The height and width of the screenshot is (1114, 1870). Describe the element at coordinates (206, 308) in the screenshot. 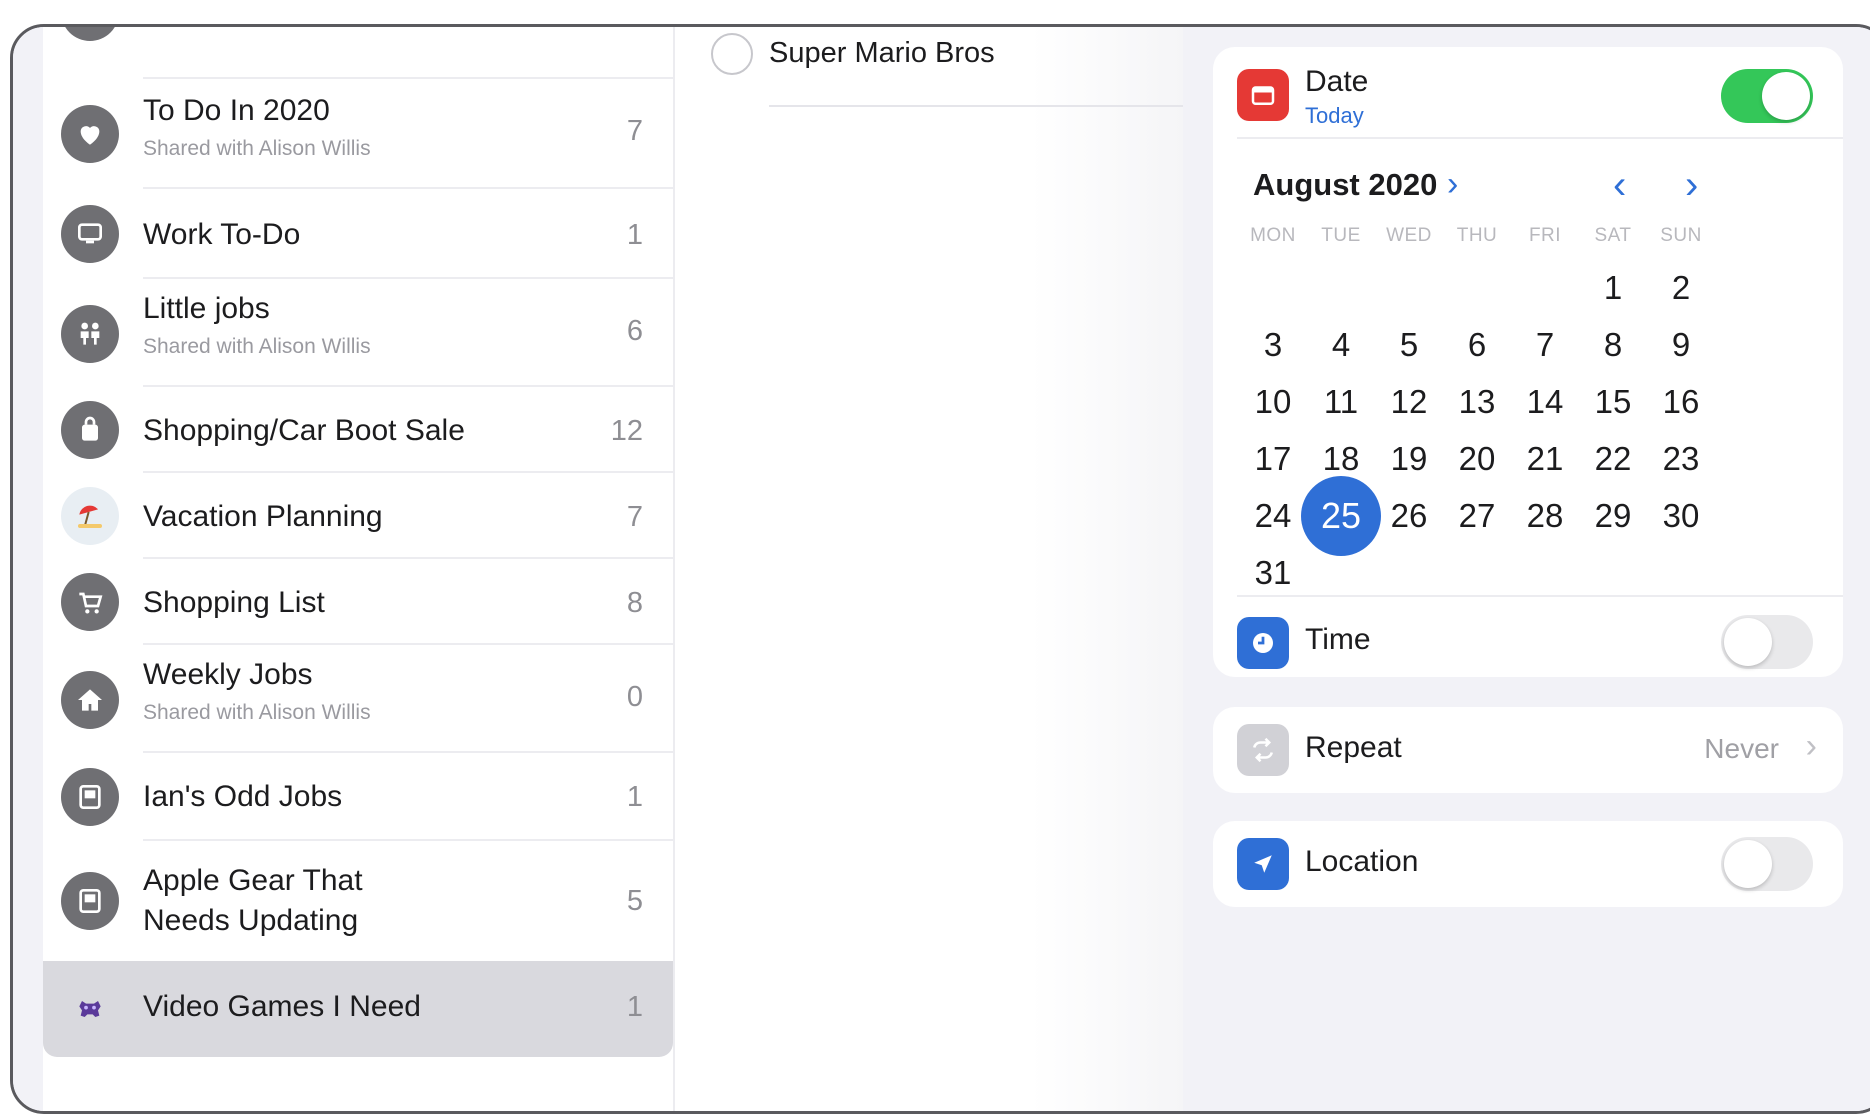

I see `list-name: Little jobs` at that location.